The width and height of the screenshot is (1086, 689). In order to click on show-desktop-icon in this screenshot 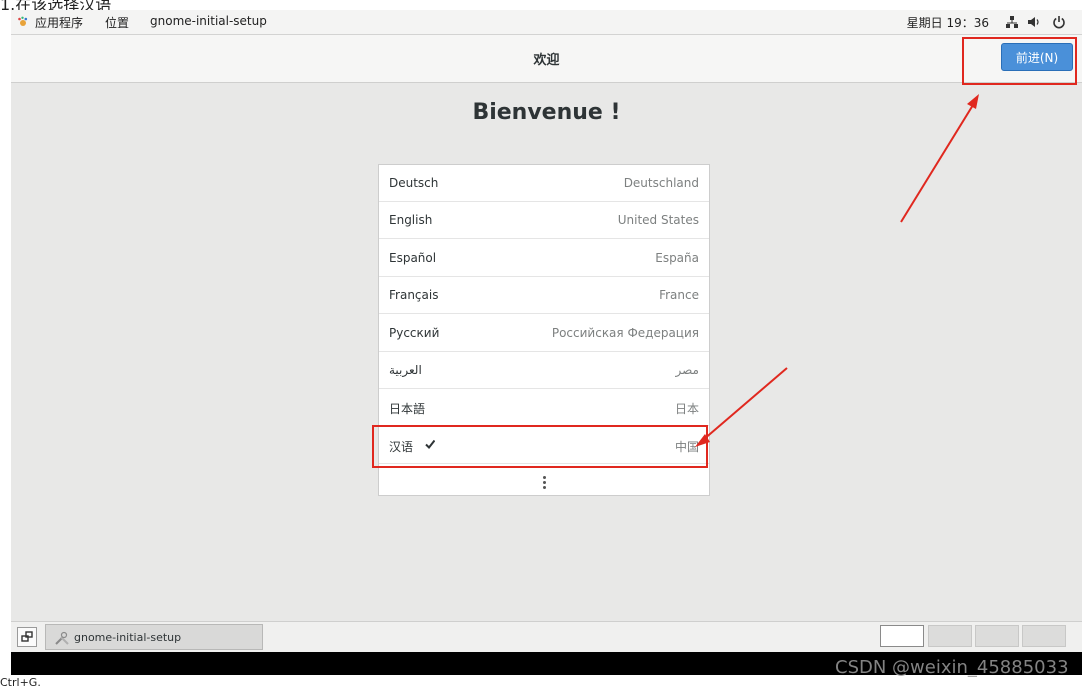, I will do `click(27, 636)`.